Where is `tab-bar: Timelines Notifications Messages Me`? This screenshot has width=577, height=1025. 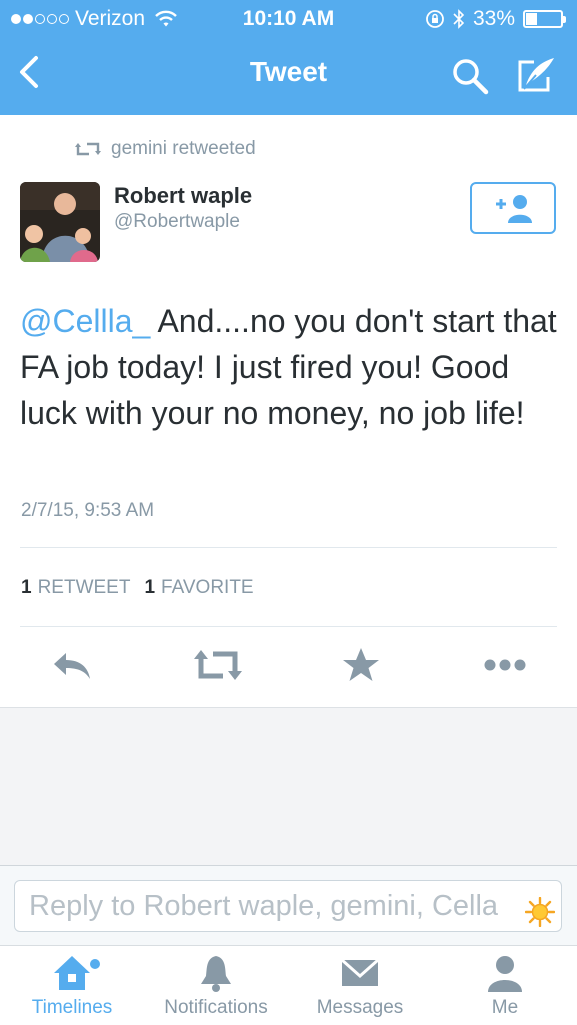 tab-bar: Timelines Notifications Messages Me is located at coordinates (288, 985).